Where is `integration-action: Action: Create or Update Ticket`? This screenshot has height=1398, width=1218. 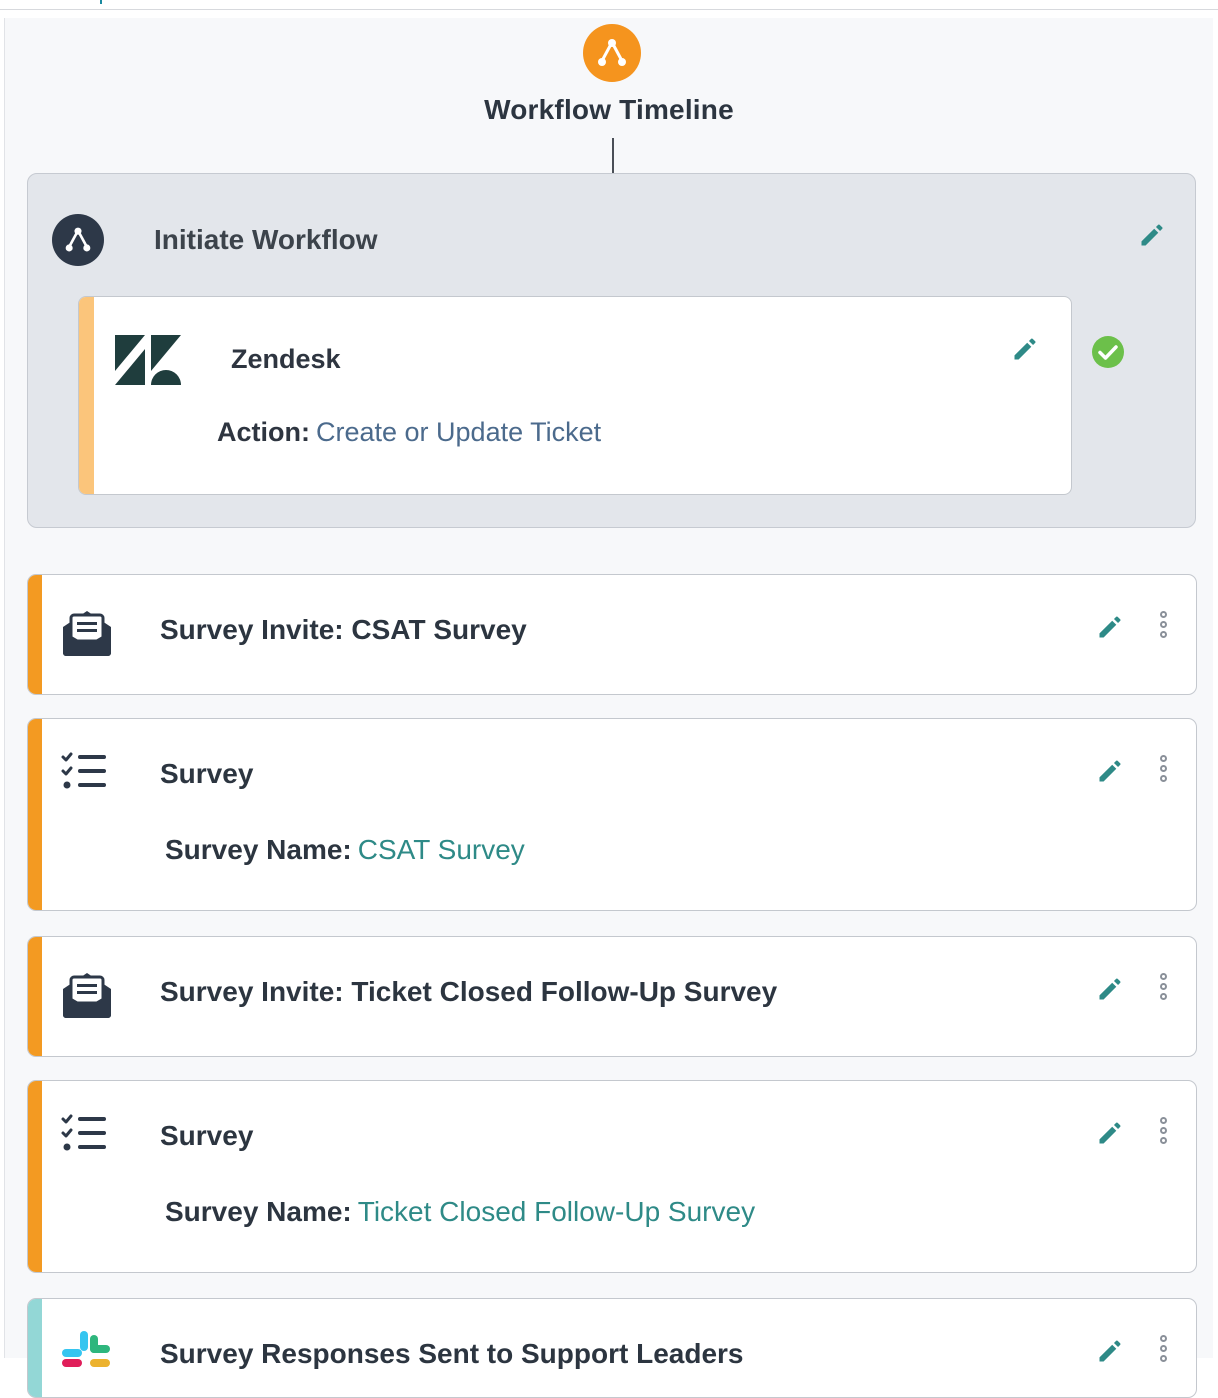 integration-action: Action: Create or Update Ticket is located at coordinates (409, 432).